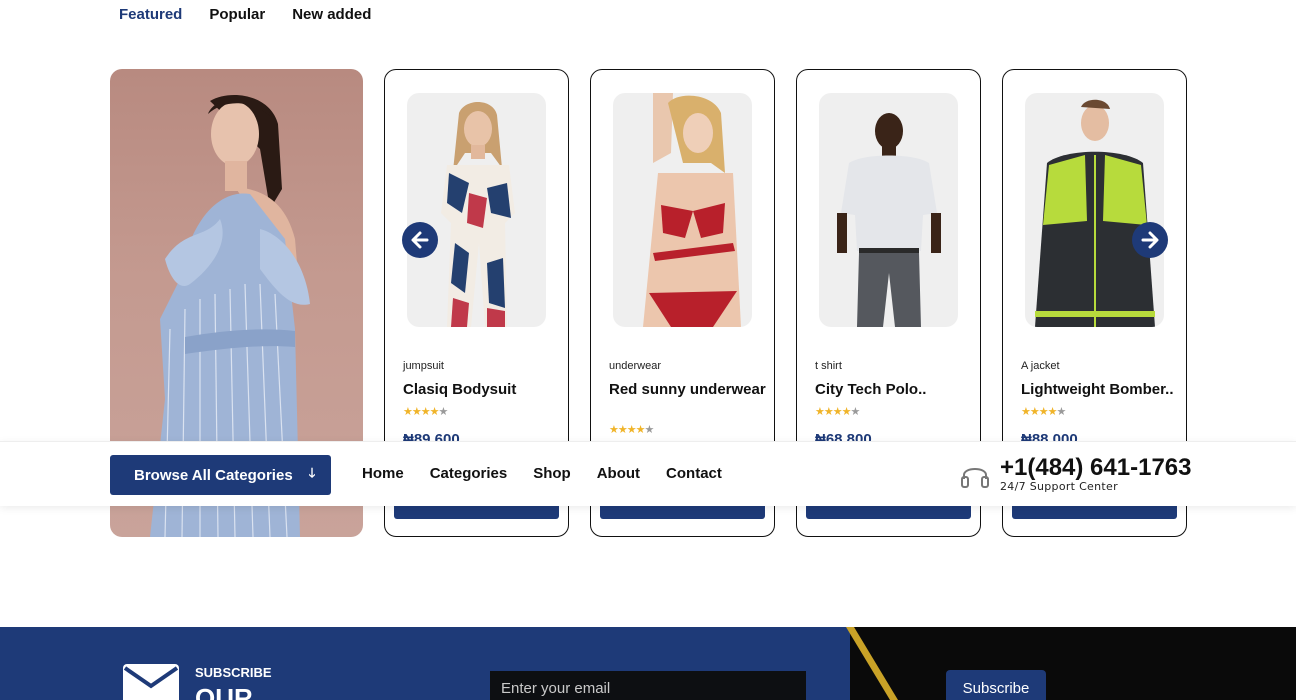  Describe the element at coordinates (331, 14) in the screenshot. I see `tab-new-added: New added` at that location.